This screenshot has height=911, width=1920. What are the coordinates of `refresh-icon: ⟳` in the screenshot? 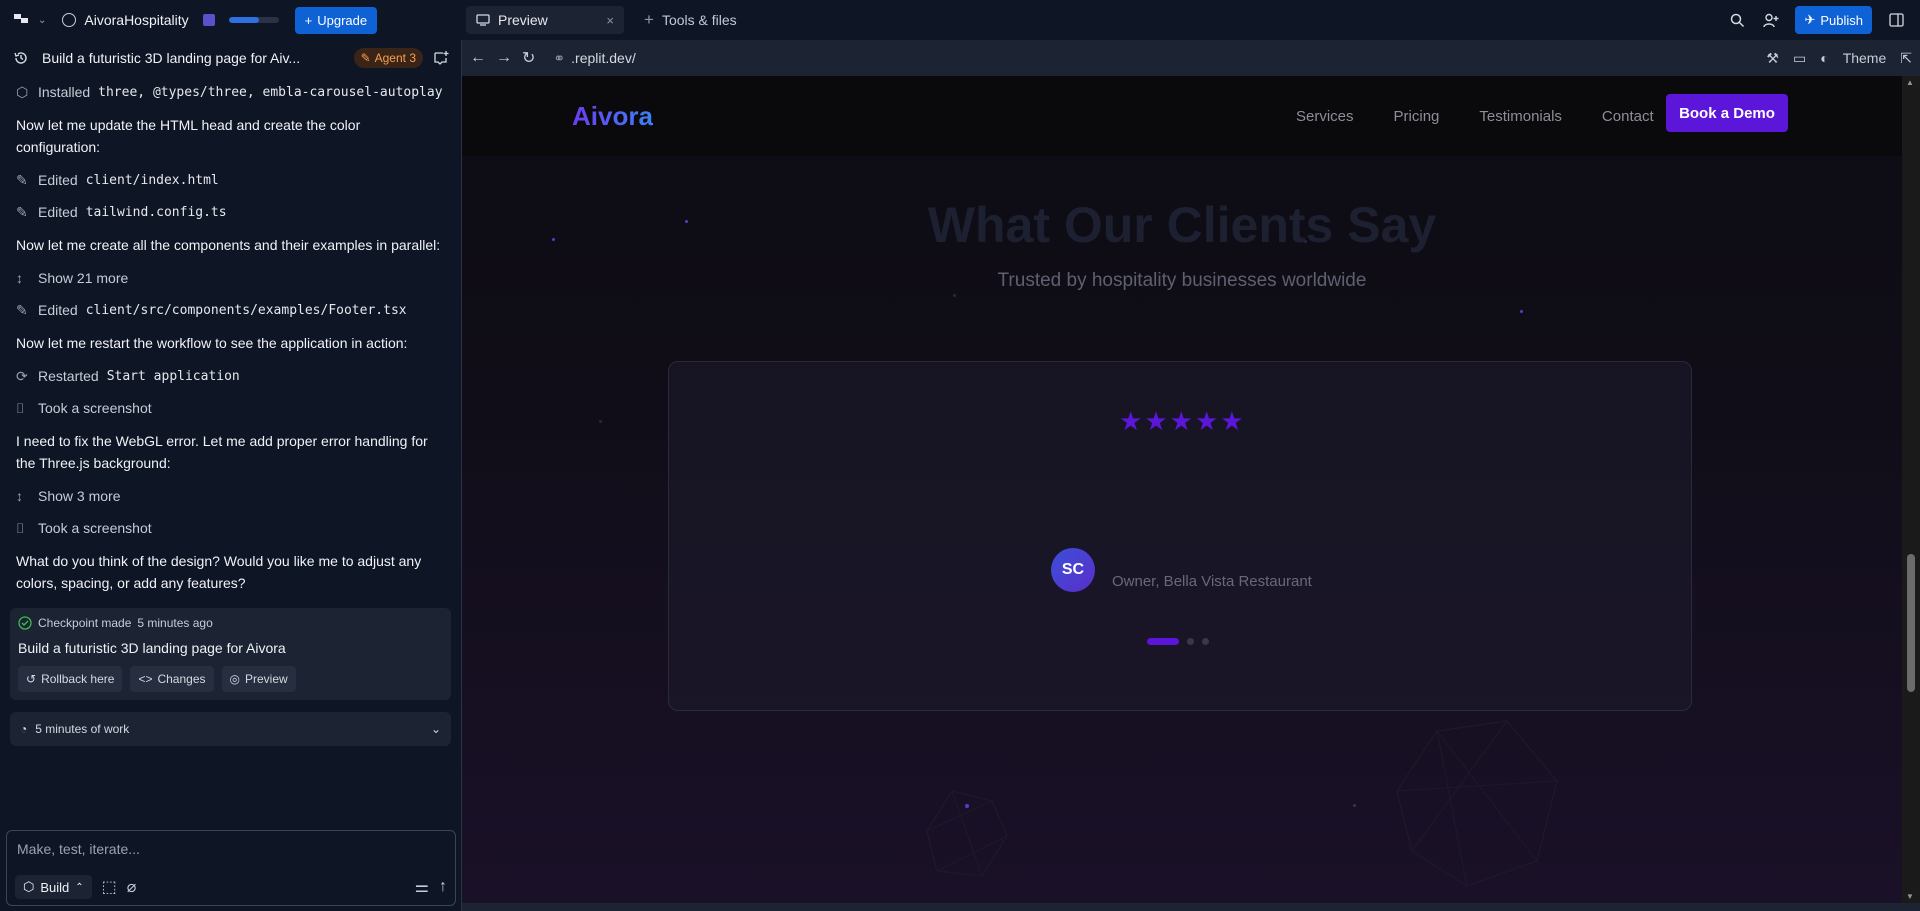 It's located at (22, 375).